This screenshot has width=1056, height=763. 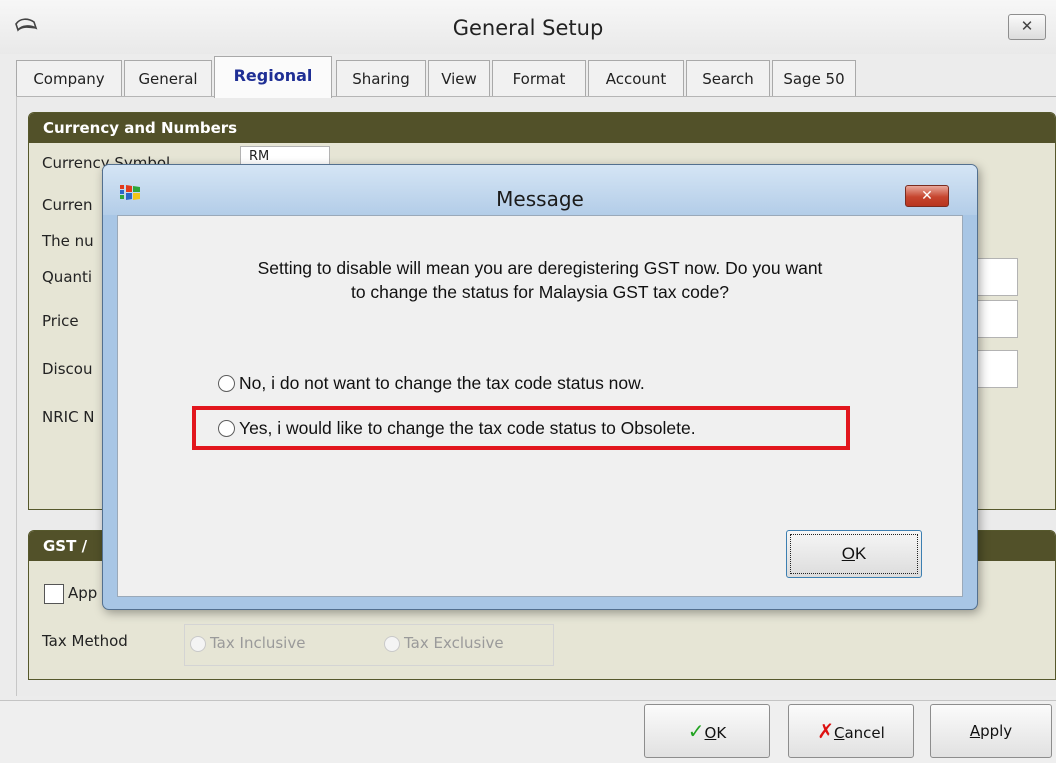 I want to click on number-row-label: The nu, so click(x=68, y=241).